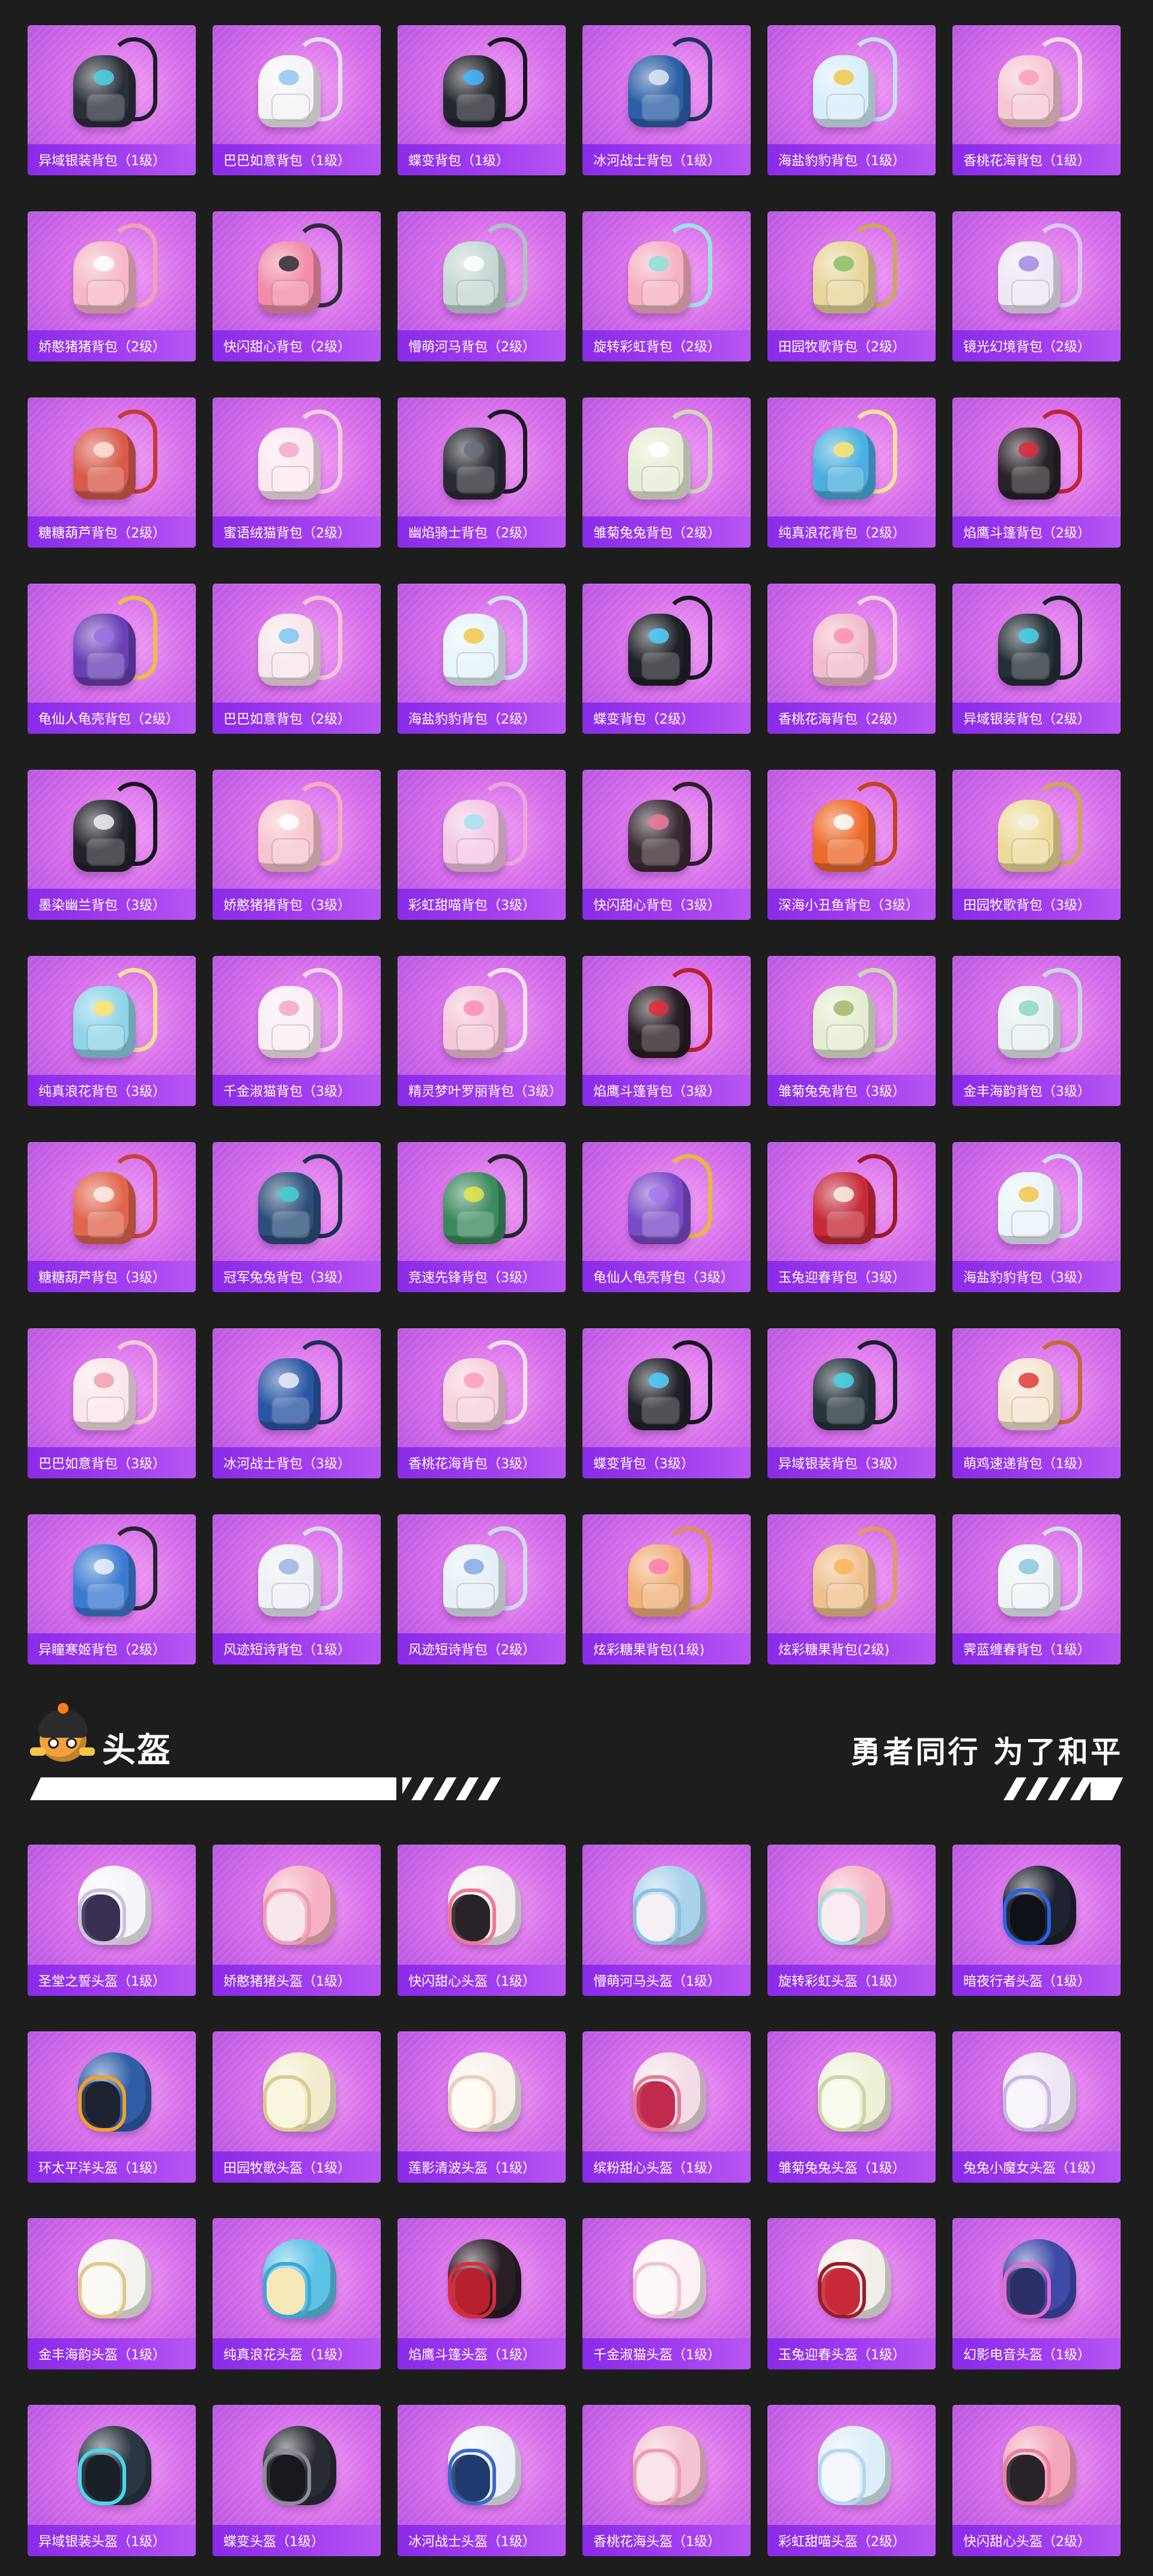  Describe the element at coordinates (482, 1403) in the screenshot. I see `backpack-card: 香桃花海背包（3级）` at that location.